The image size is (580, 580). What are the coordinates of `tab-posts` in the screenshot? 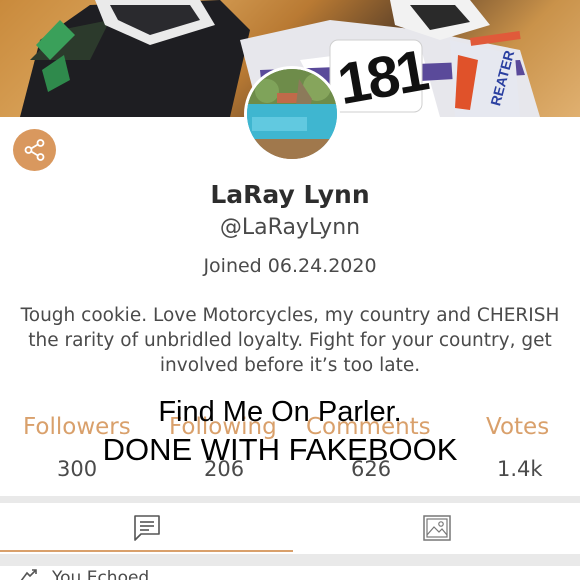 It's located at (146, 528).